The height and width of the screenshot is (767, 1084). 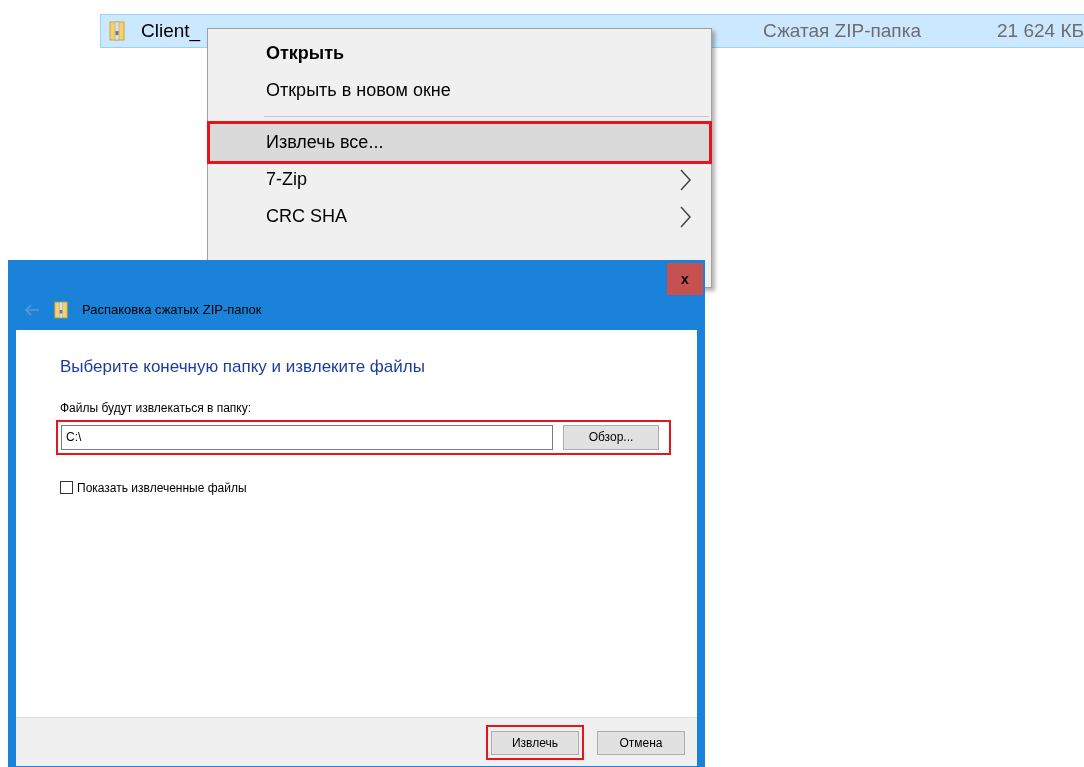 I want to click on path-field: C:\, so click(x=307, y=437).